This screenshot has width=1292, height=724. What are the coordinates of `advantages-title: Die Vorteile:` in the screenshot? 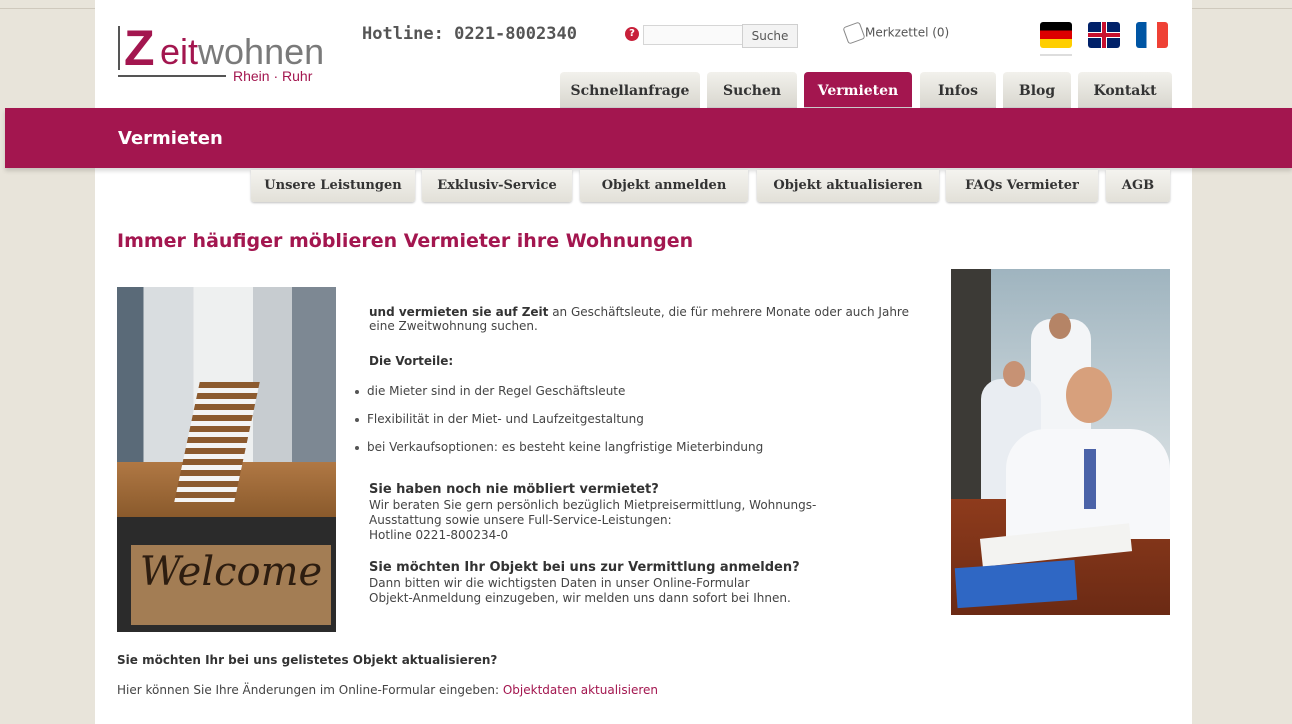 It's located at (411, 361).